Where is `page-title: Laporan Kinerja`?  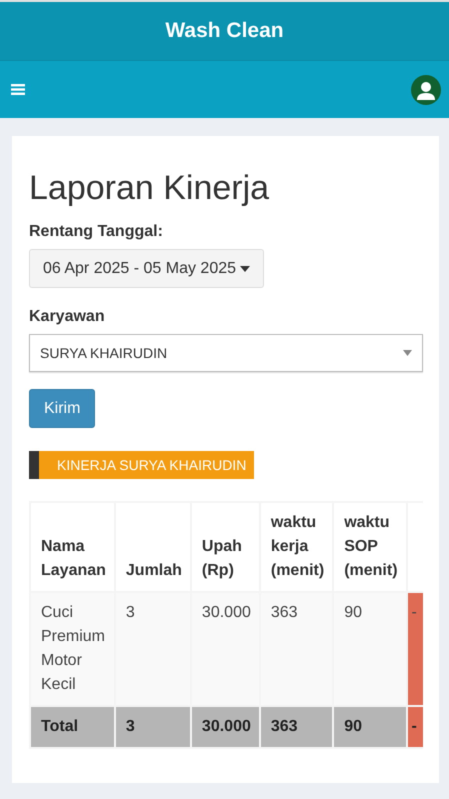
page-title: Laporan Kinerja is located at coordinates (149, 189).